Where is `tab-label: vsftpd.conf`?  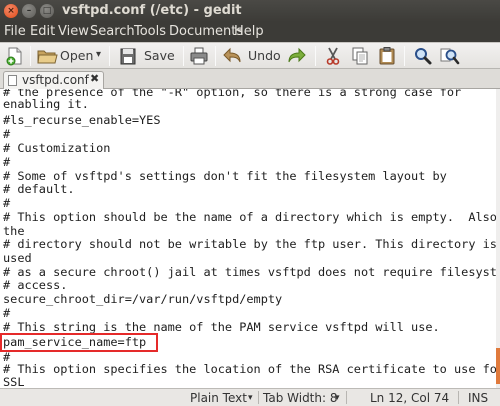
tab-label: vsftpd.conf is located at coordinates (55, 80).